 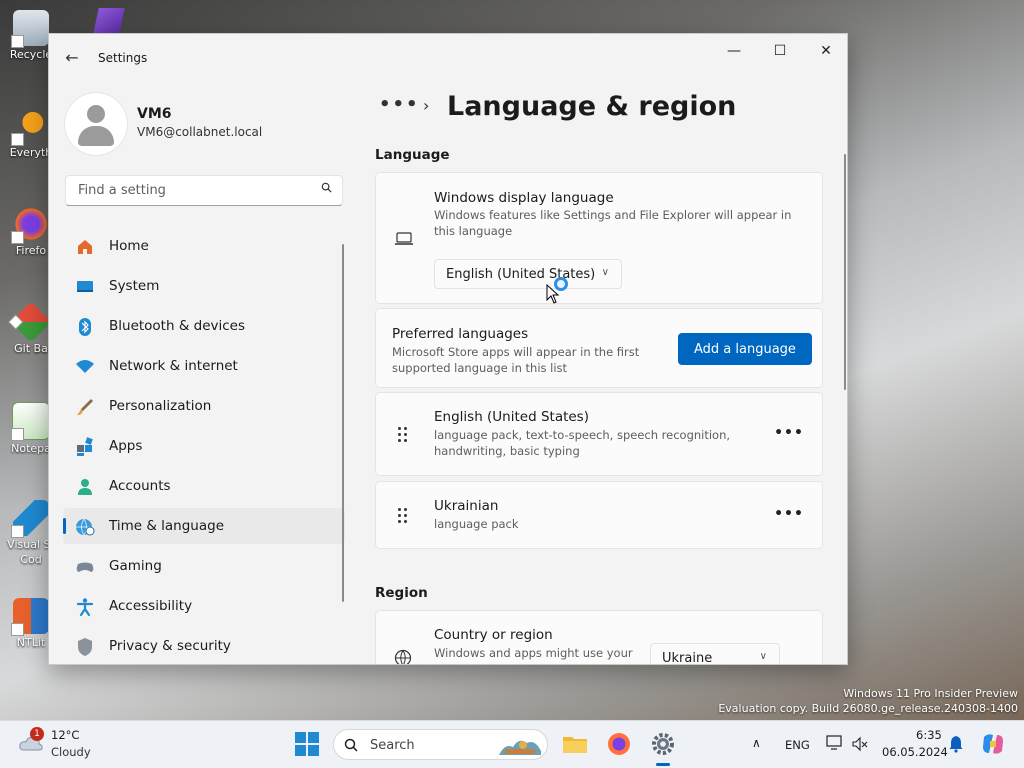 I want to click on back-button: ←, so click(x=72, y=57).